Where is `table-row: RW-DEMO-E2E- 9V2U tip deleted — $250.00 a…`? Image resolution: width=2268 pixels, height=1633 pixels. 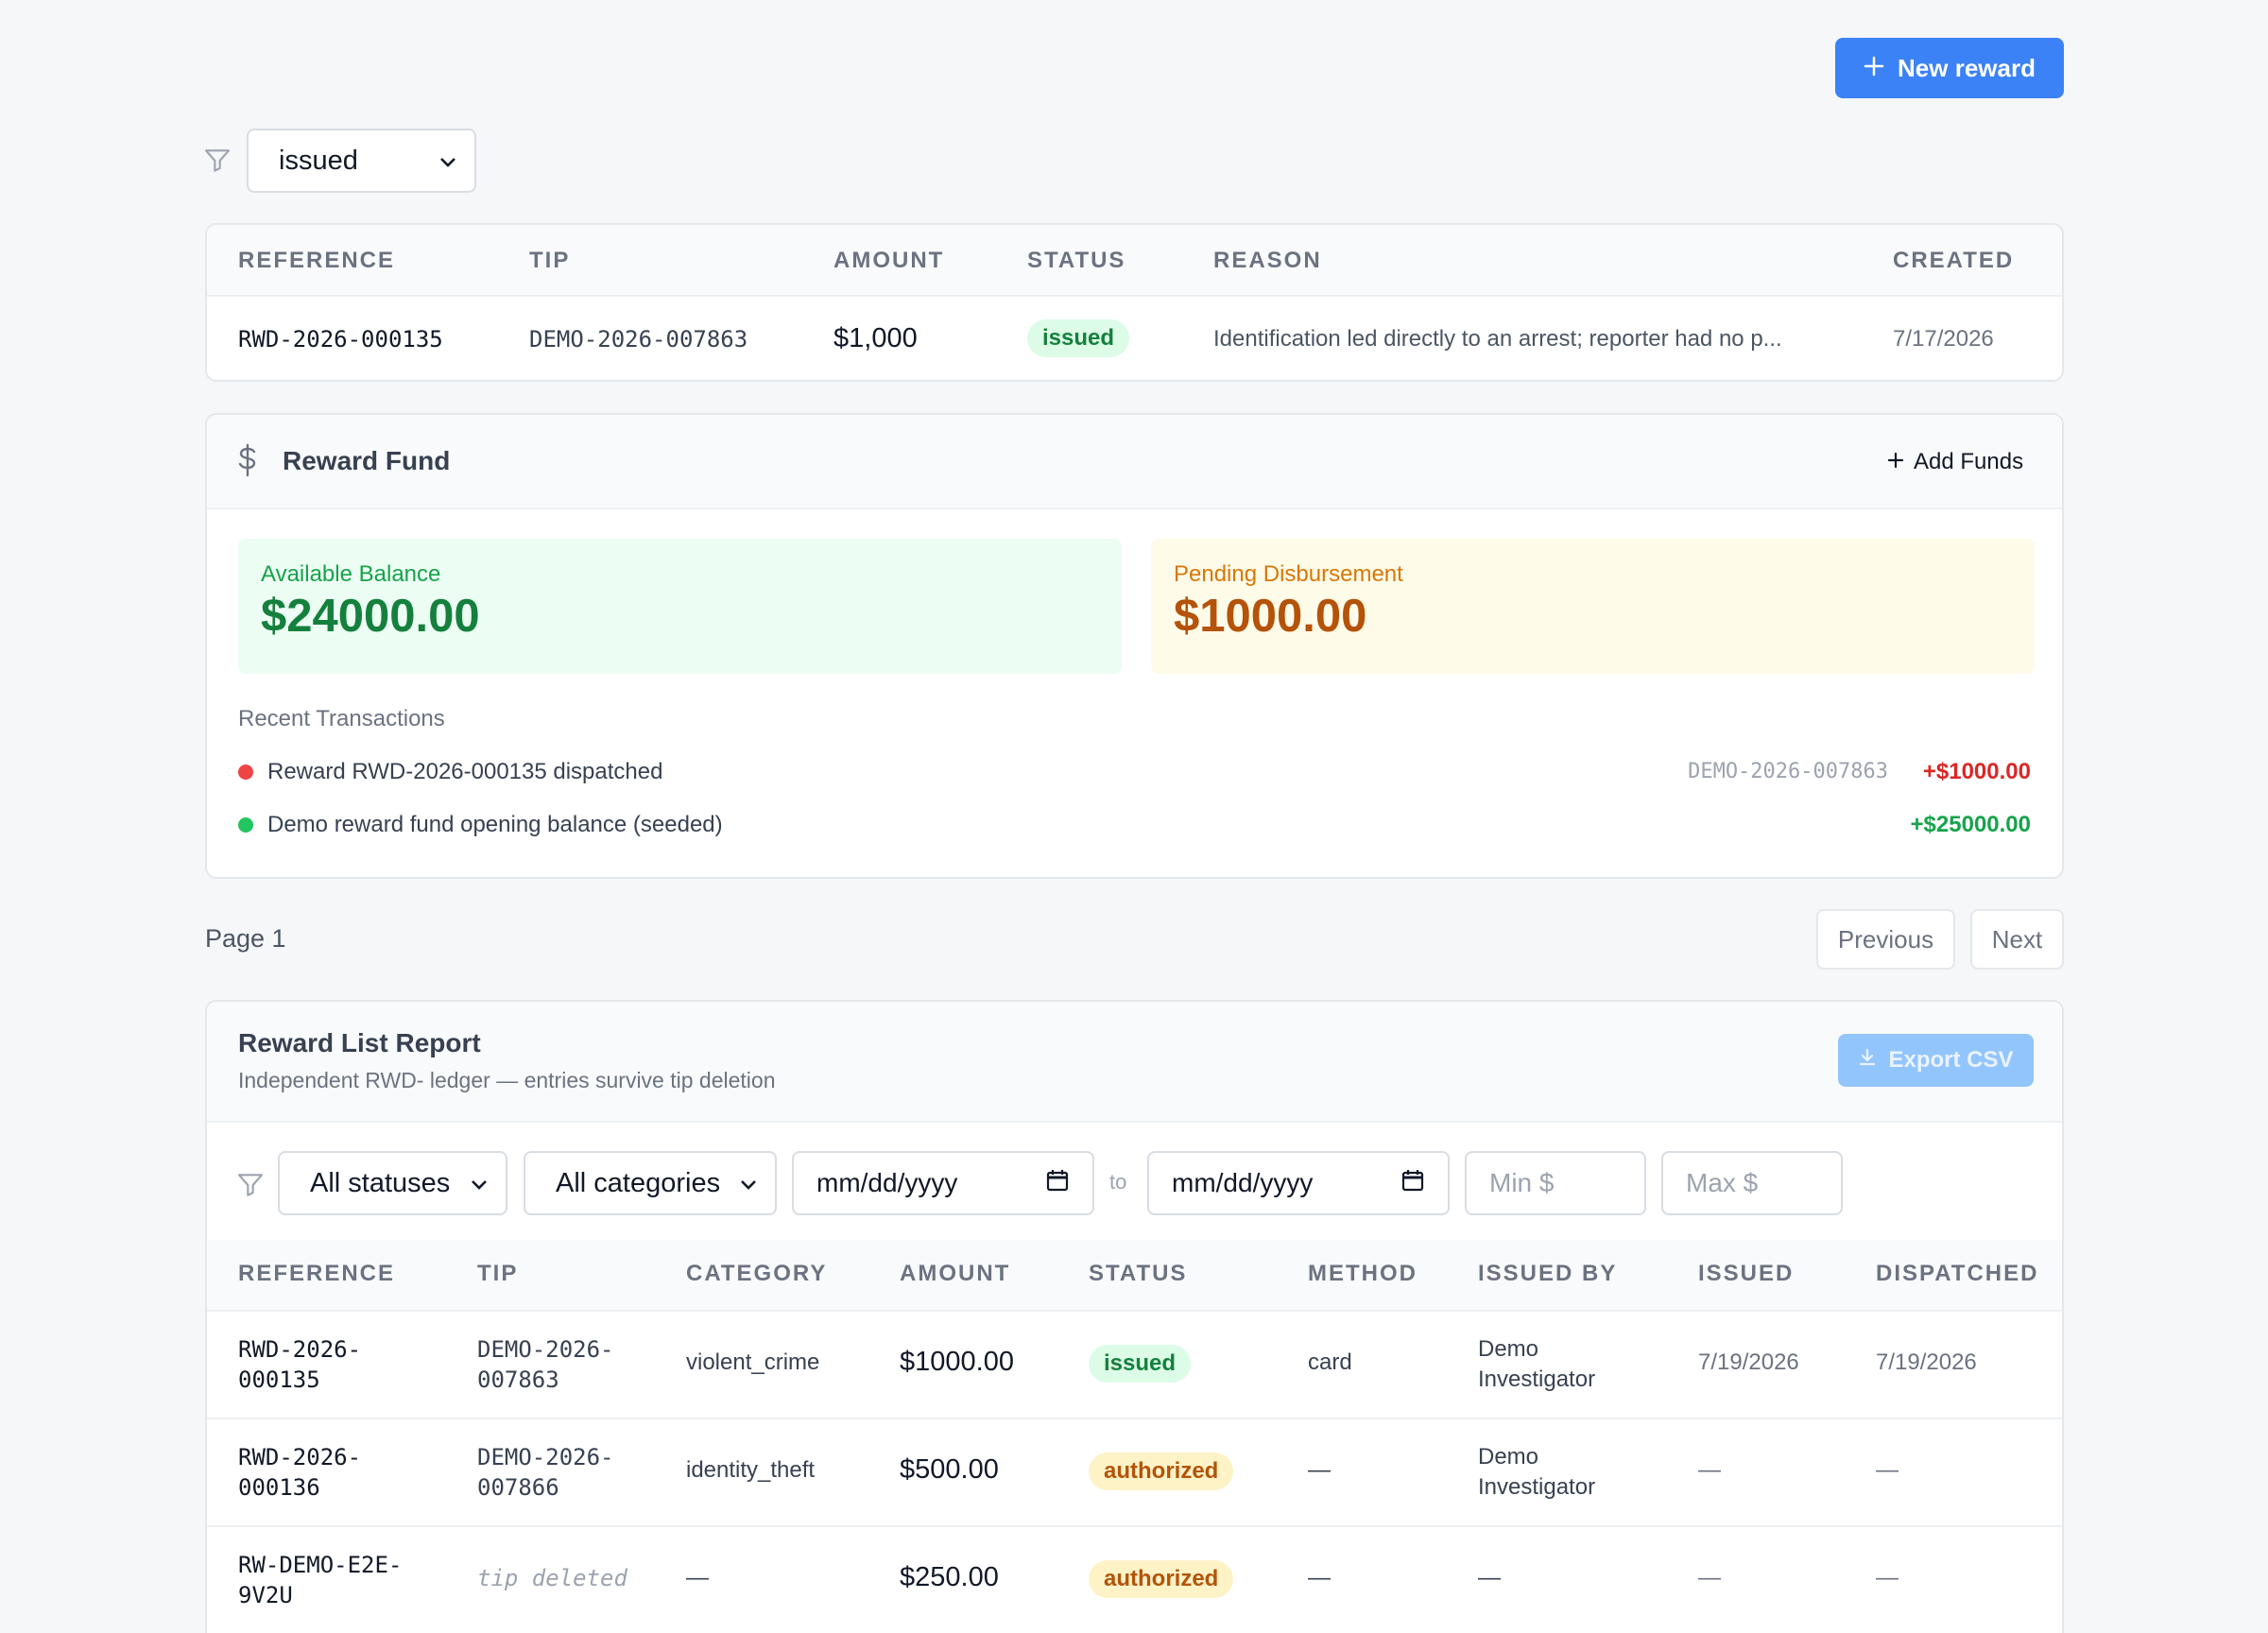 table-row: RW-DEMO-E2E- 9V2U tip deleted — $250.00 a… is located at coordinates (1134, 1580).